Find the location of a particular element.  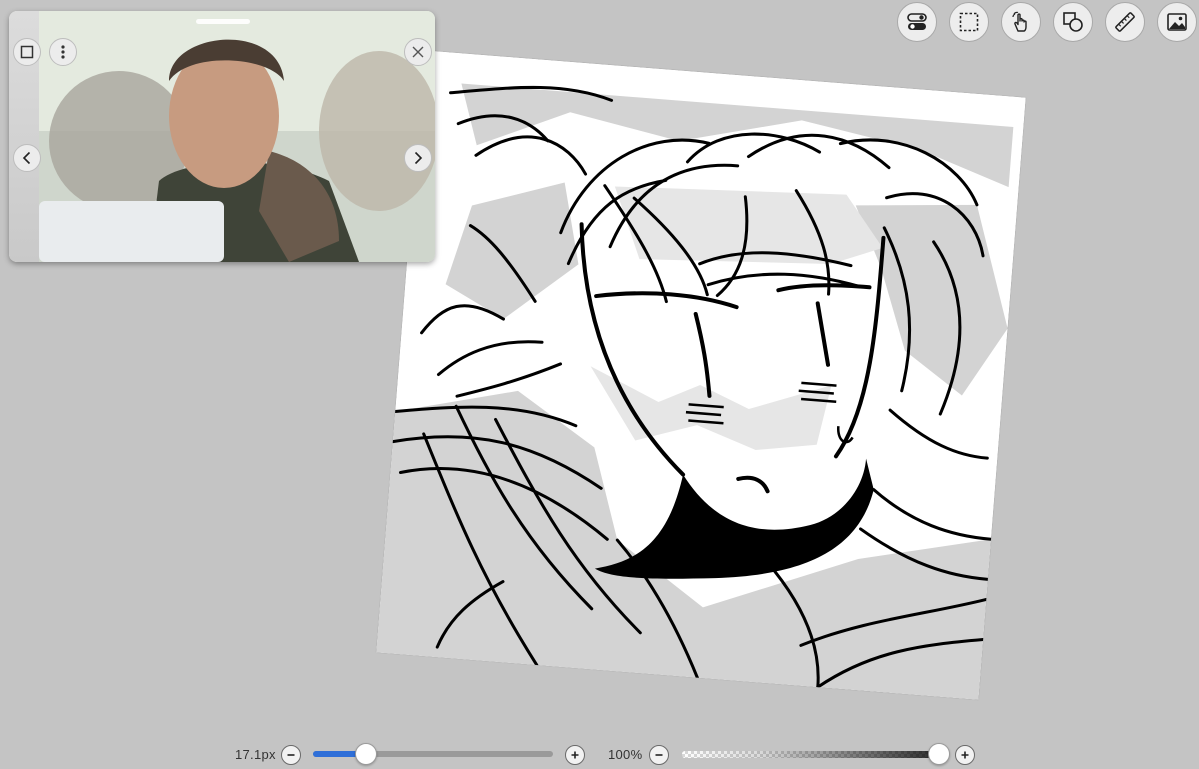

square-icon is located at coordinates (27, 52).